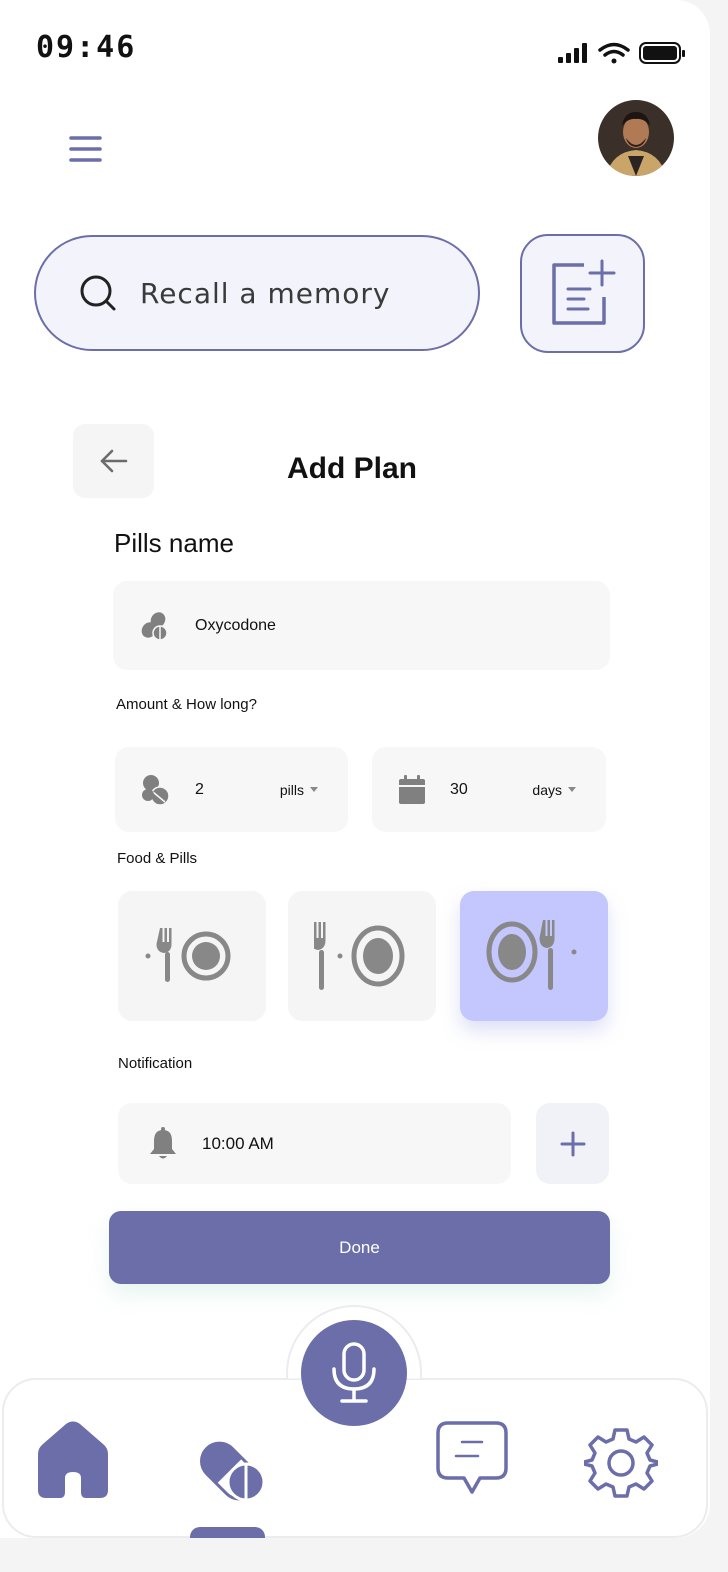 This screenshot has width=728, height=1572. I want to click on nav-settings, so click(621, 1465).